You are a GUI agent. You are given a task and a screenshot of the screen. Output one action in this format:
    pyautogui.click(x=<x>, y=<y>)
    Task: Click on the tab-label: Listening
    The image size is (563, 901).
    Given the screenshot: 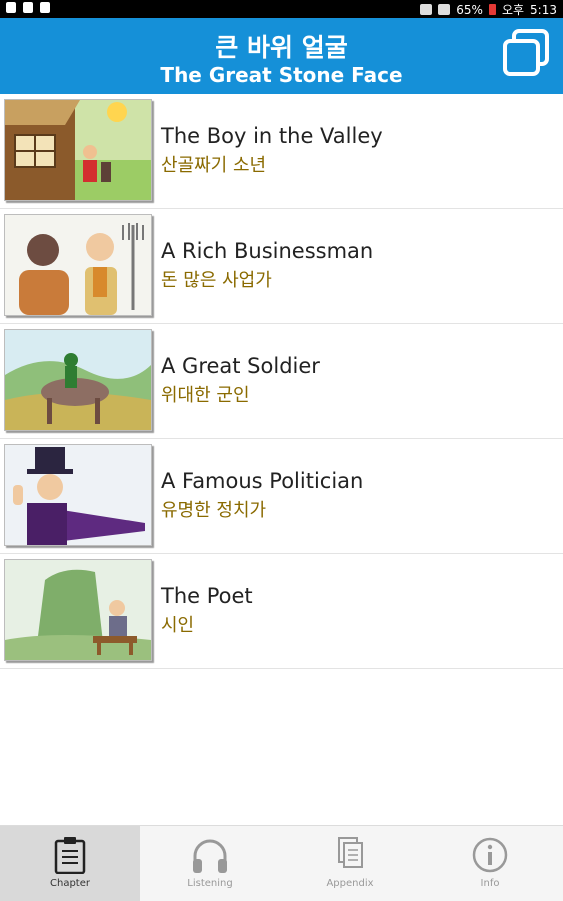 What is the action you would take?
    pyautogui.click(x=210, y=883)
    